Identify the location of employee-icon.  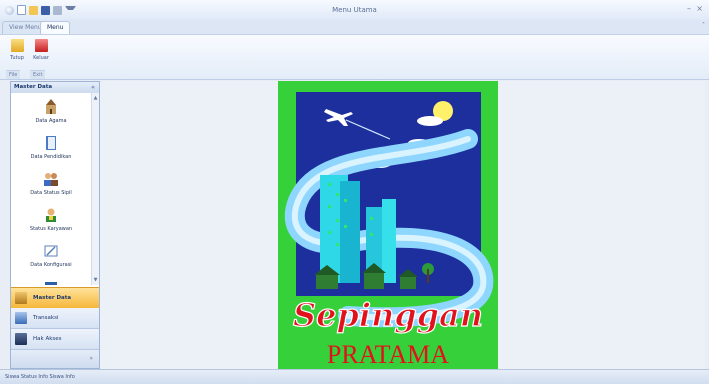
(51, 215).